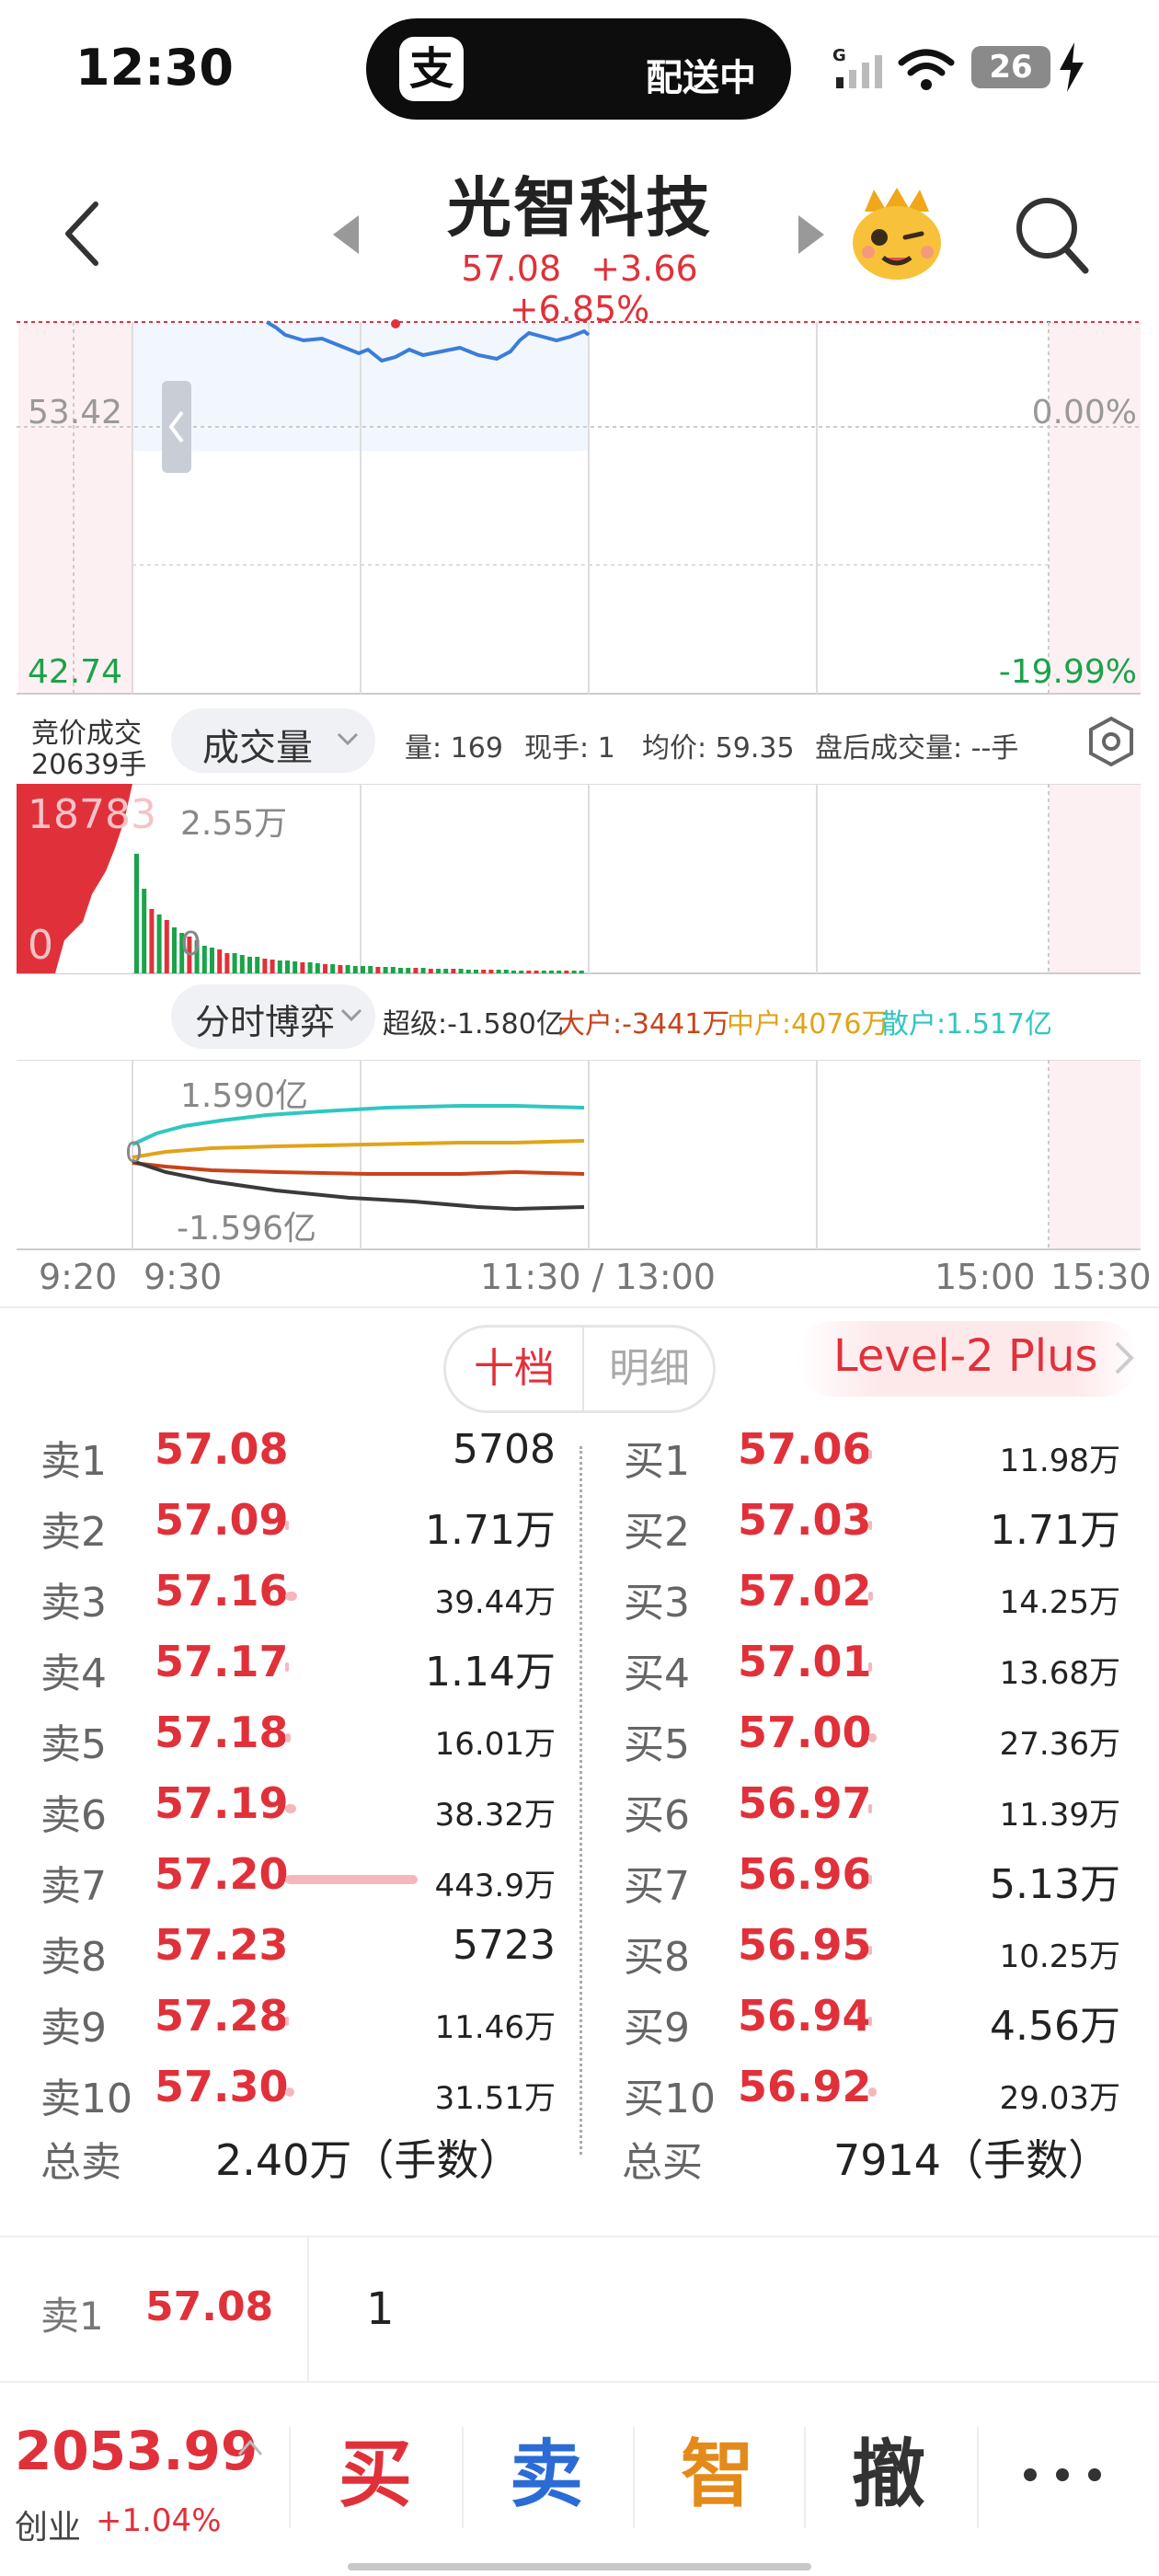 The image size is (1159, 2576). Describe the element at coordinates (495, 1815) in the screenshot. I see `ask-quantity: 38.32万` at that location.